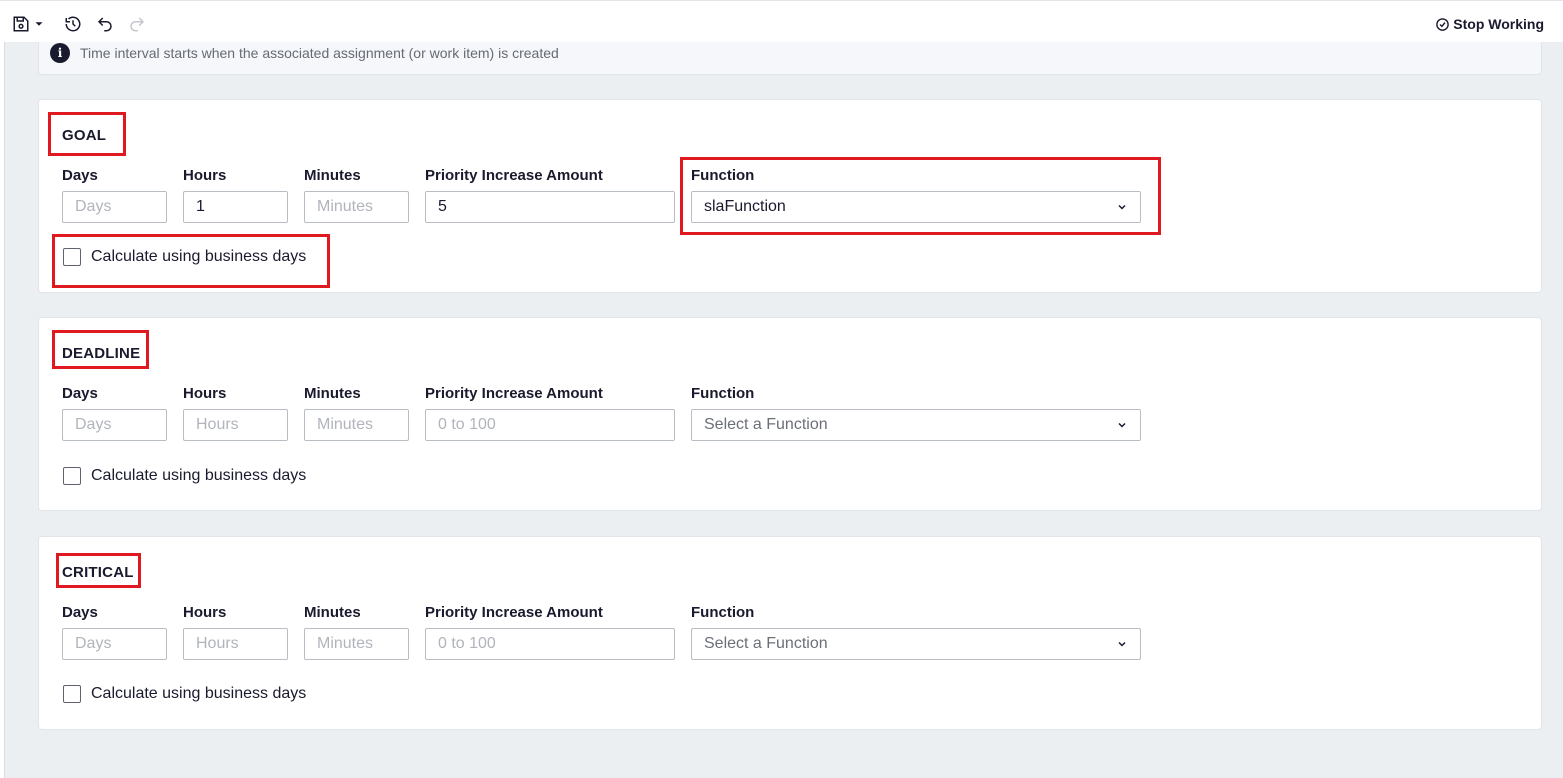 This screenshot has height=778, width=1563. Describe the element at coordinates (916, 207) in the screenshot. I see `goal-function-select: slaFunction` at that location.